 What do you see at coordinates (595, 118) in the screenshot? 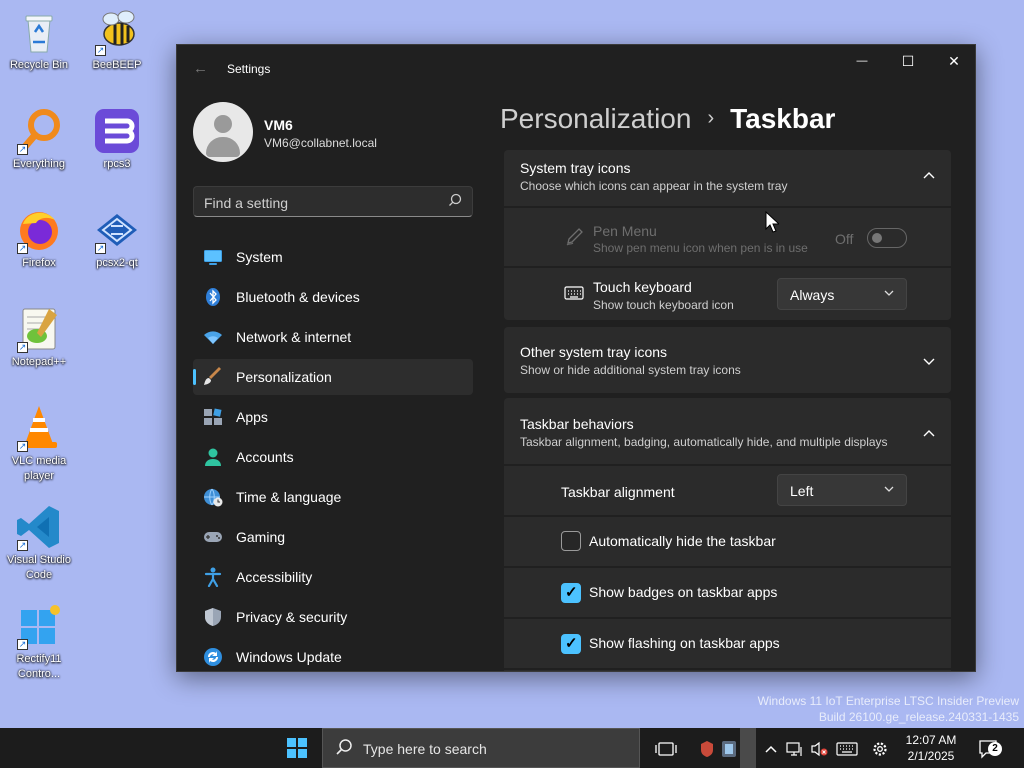
I see `breadcrumb-parent: Personalization` at bounding box center [595, 118].